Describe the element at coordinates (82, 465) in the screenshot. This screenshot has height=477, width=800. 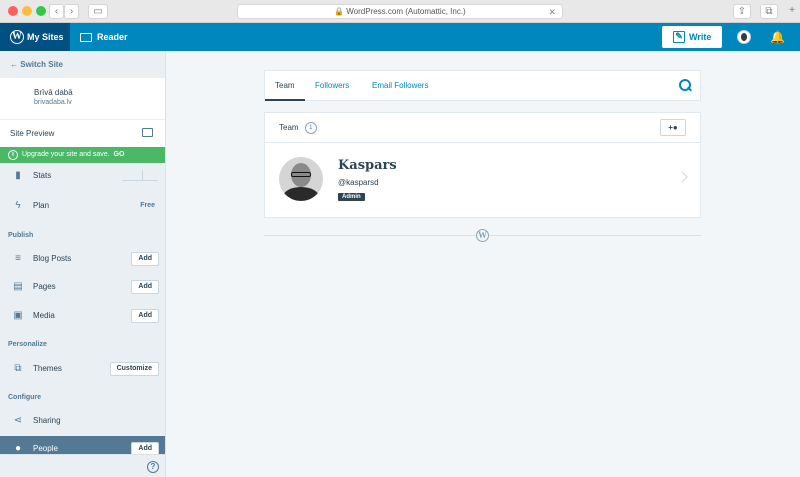
I see `sidebar-footer: ?` at that location.